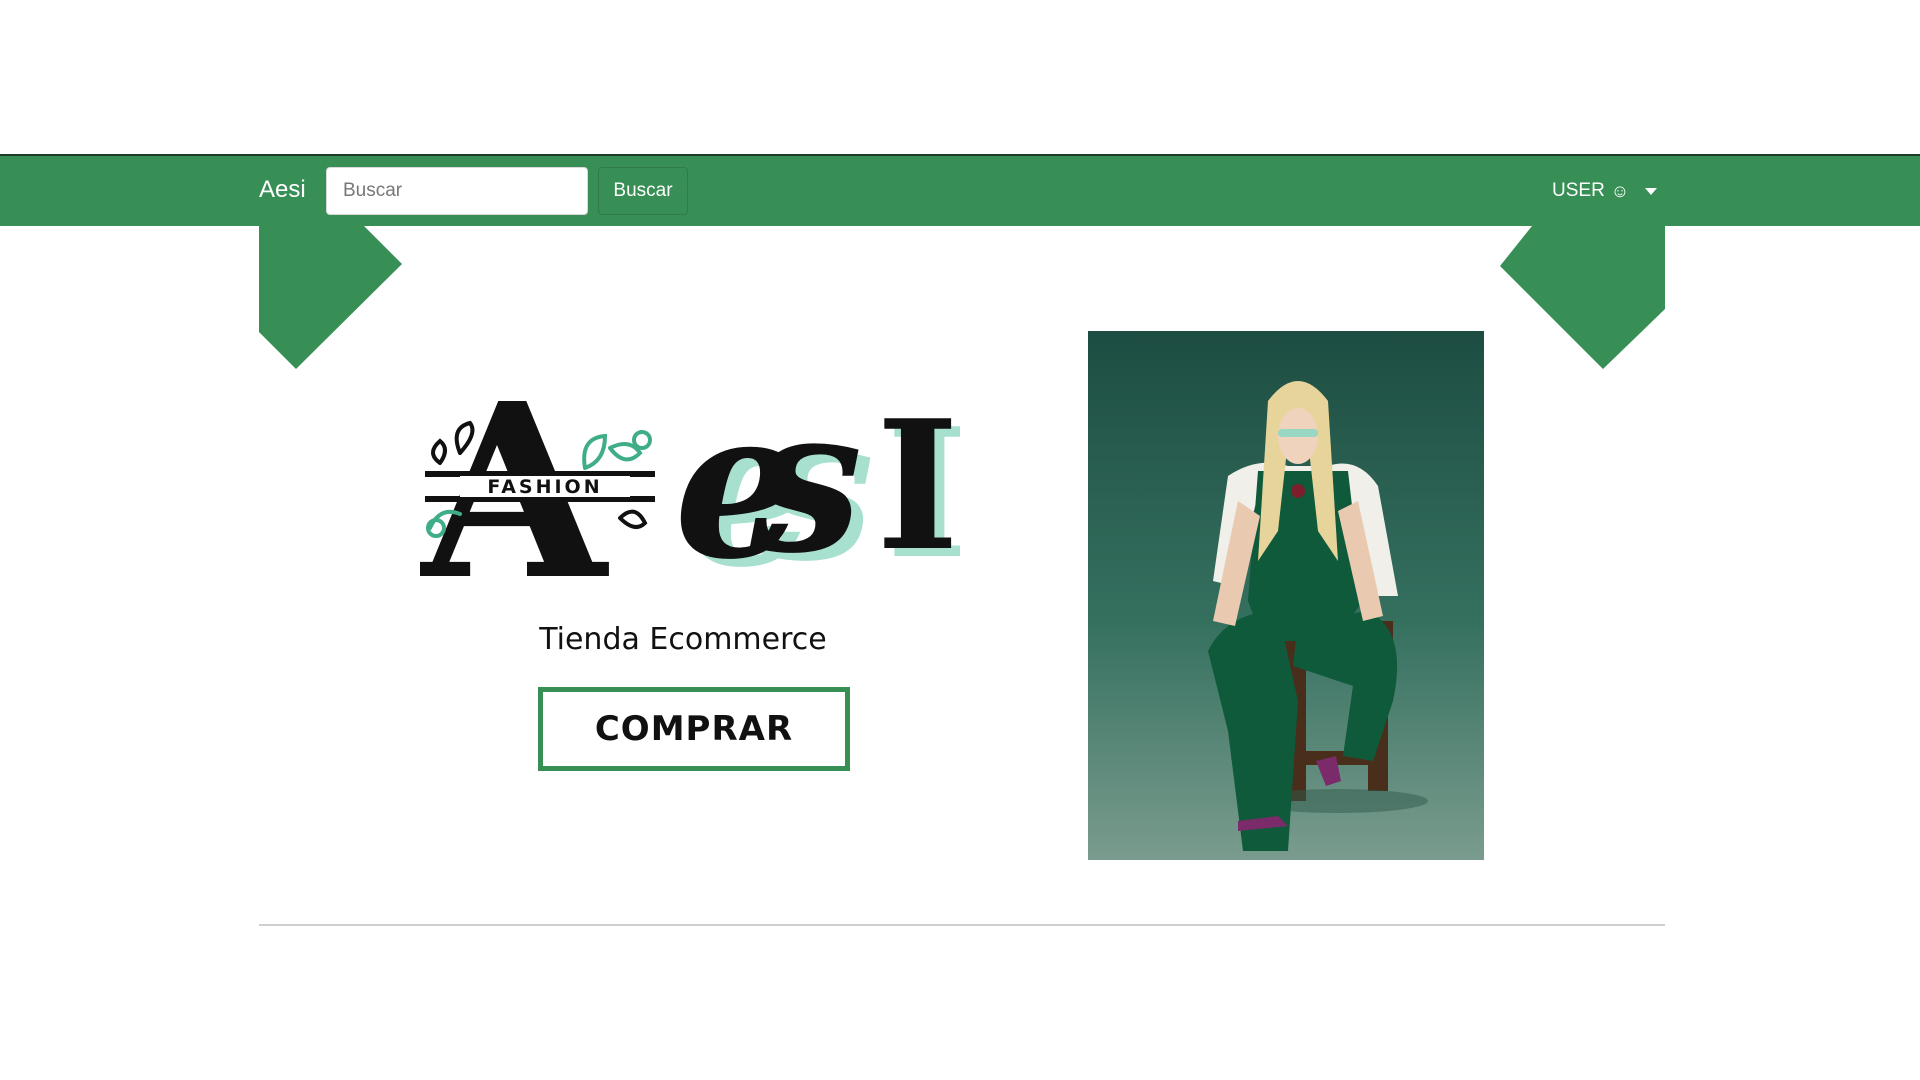 The image size is (1920, 1080). I want to click on brand-link: Aesi, so click(282, 190).